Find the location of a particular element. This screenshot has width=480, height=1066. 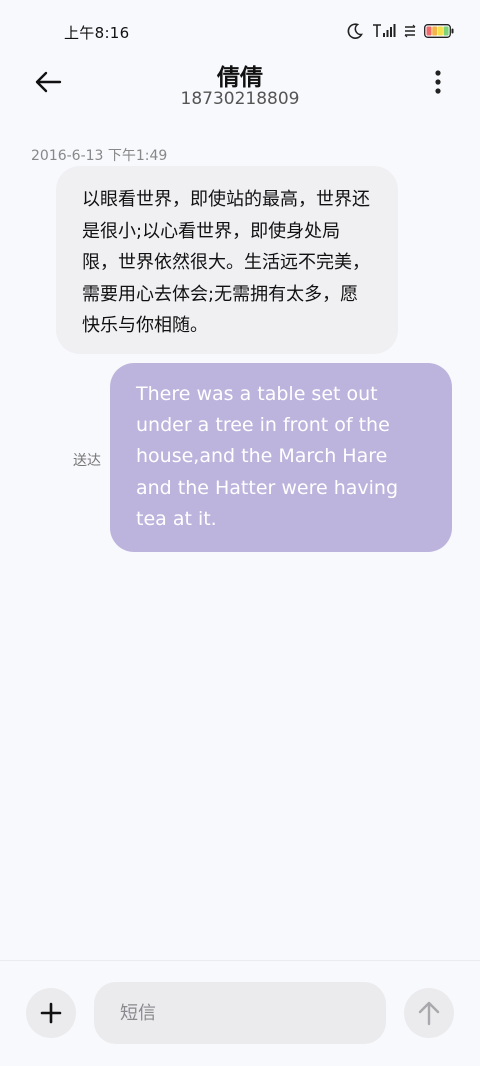

status-icons is located at coordinates (400, 31).